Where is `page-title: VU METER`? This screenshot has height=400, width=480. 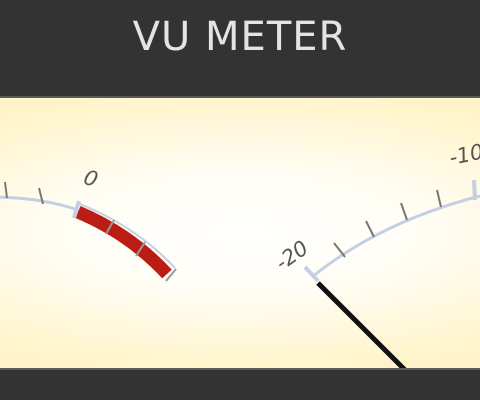
page-title: VU METER is located at coordinates (240, 37).